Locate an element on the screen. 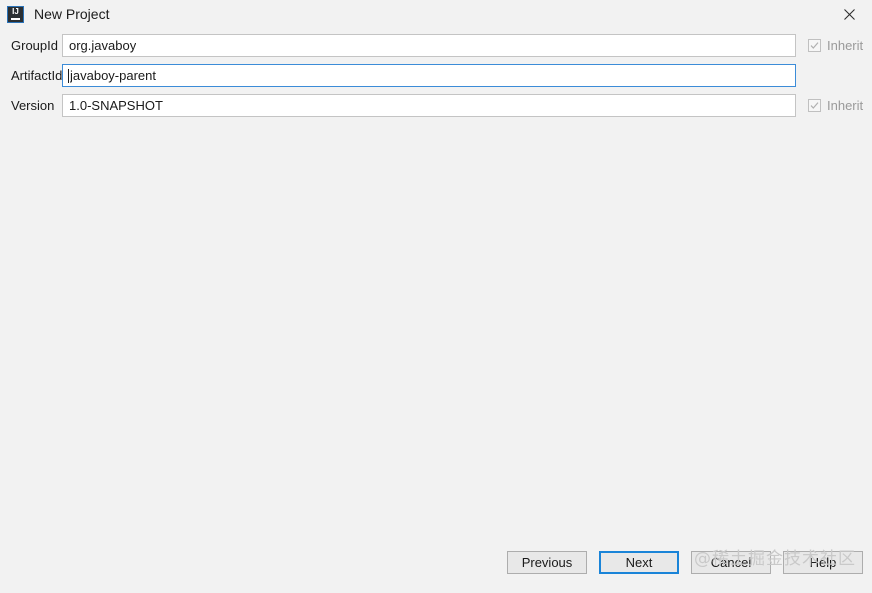  groupid-label: GroupId is located at coordinates (34, 45).